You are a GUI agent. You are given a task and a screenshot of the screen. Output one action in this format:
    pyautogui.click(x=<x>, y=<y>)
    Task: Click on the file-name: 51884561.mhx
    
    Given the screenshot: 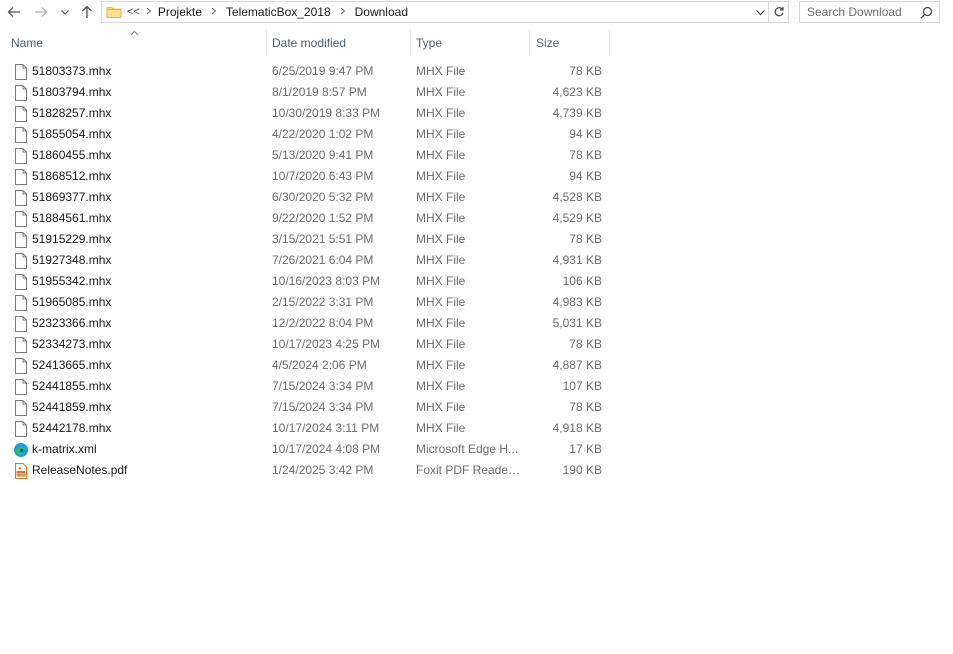 What is the action you would take?
    pyautogui.click(x=72, y=218)
    